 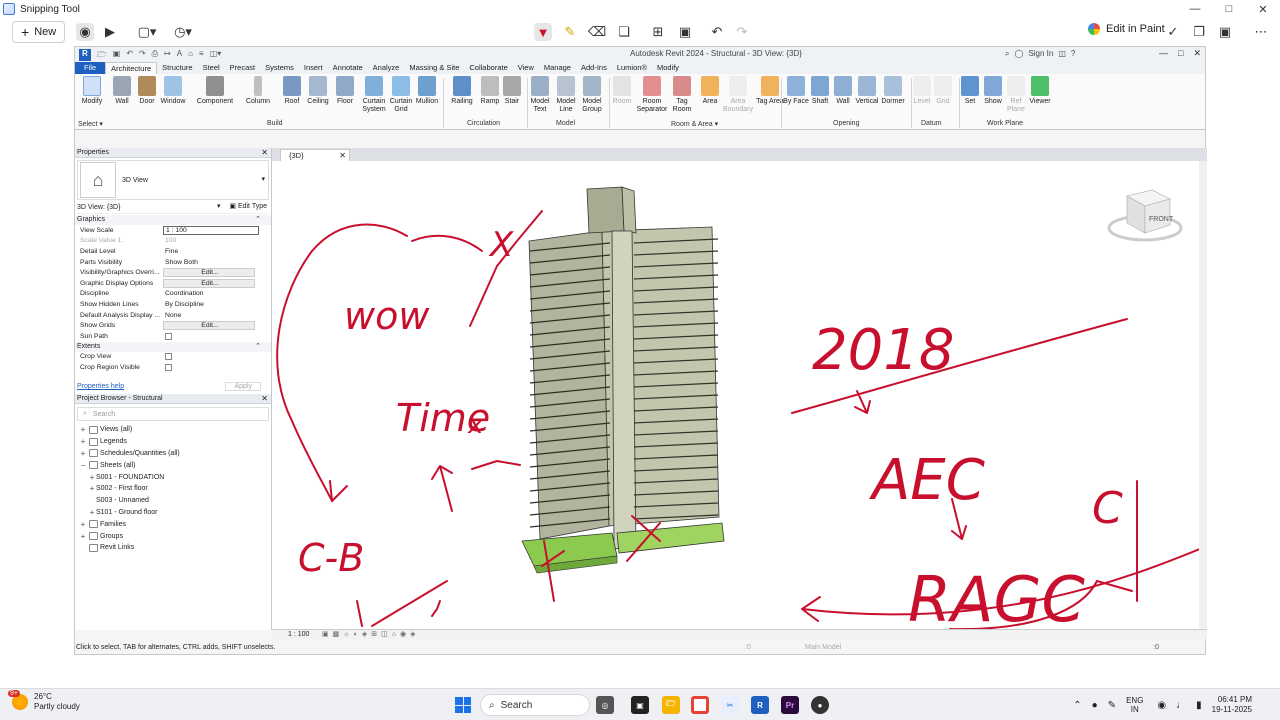 I want to click on save-icon: ▣, so click(x=1225, y=32).